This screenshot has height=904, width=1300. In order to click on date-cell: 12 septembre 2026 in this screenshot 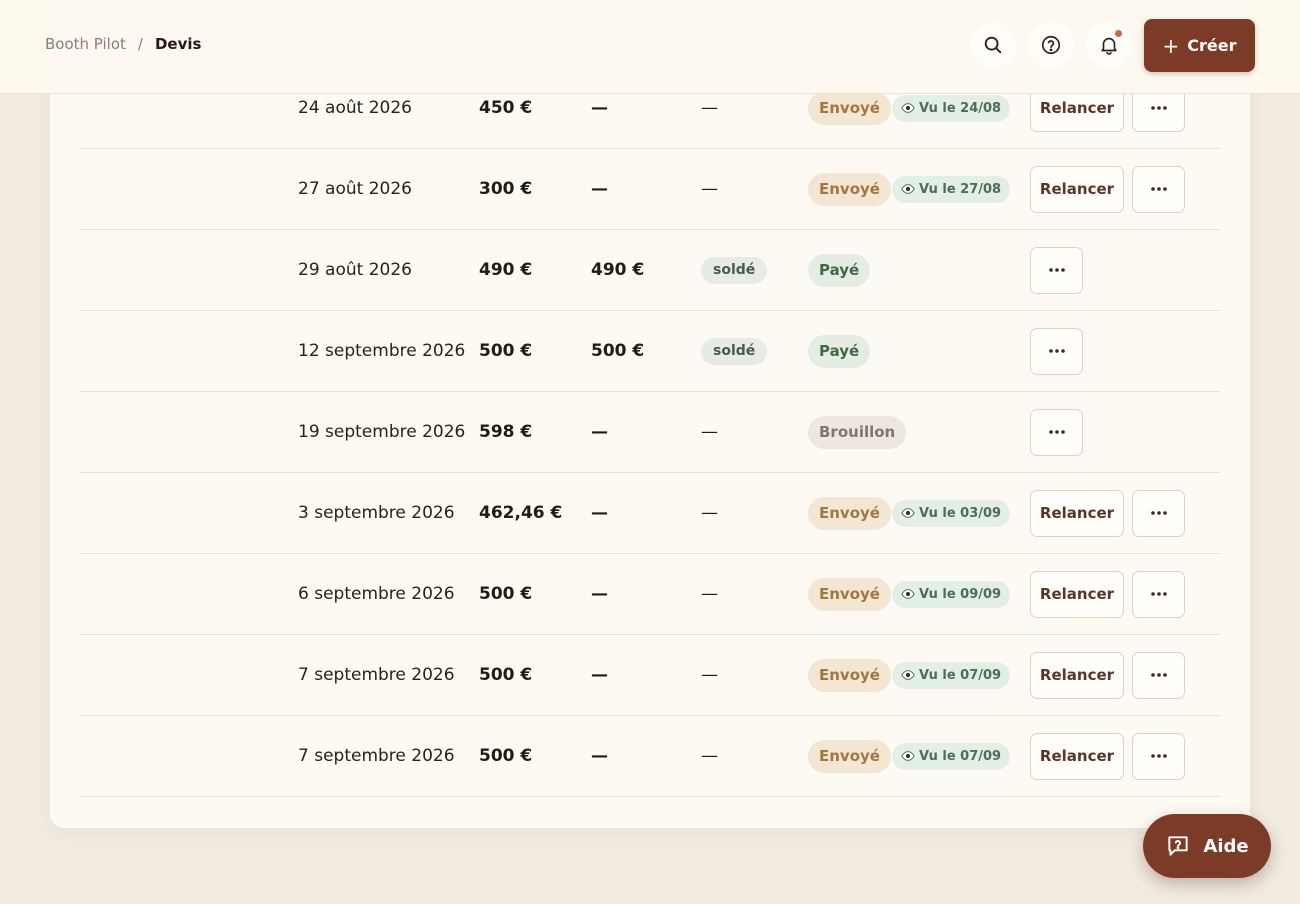, I will do `click(382, 351)`.